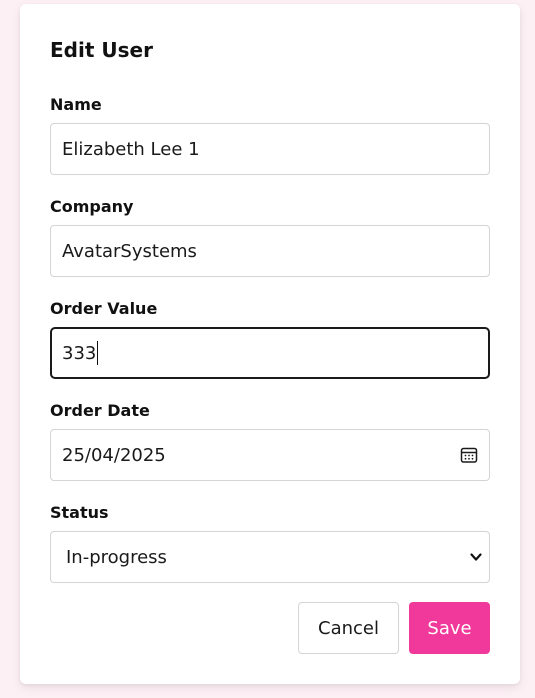  Describe the element at coordinates (270, 557) in the screenshot. I see `status-select: In-progress` at that location.